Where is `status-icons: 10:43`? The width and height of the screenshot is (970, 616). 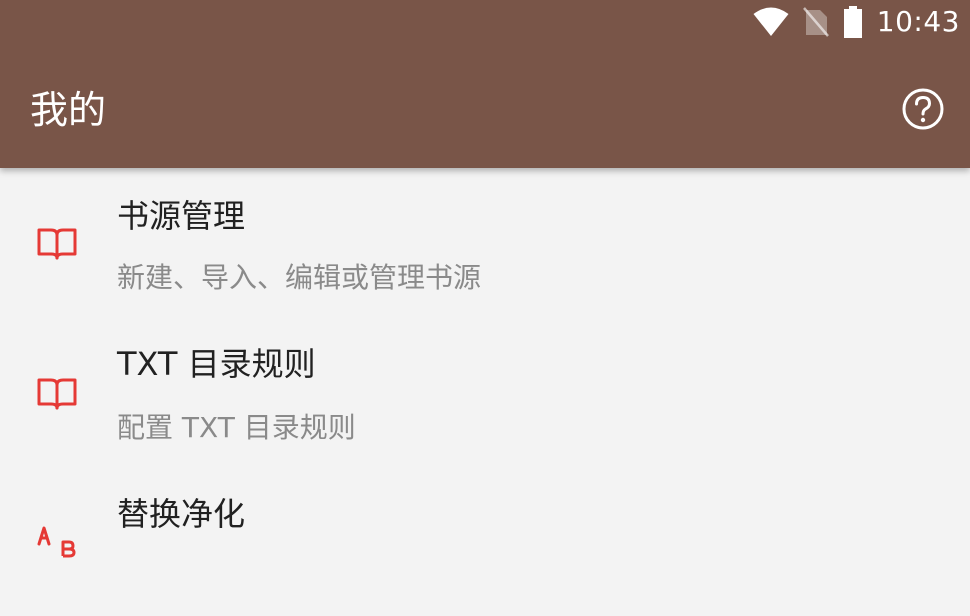
status-icons: 10:43 is located at coordinates (856, 22).